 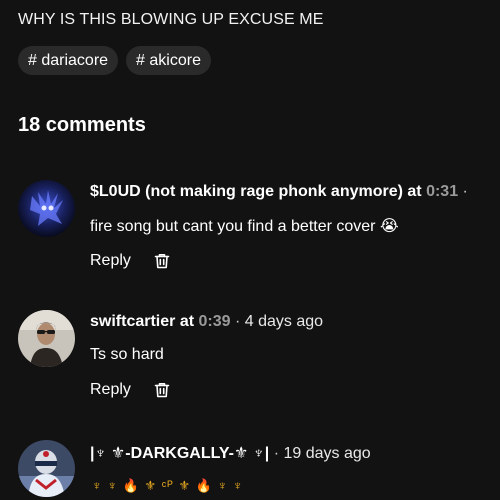 I want to click on comment-author: swiftcartier, so click(x=132, y=321).